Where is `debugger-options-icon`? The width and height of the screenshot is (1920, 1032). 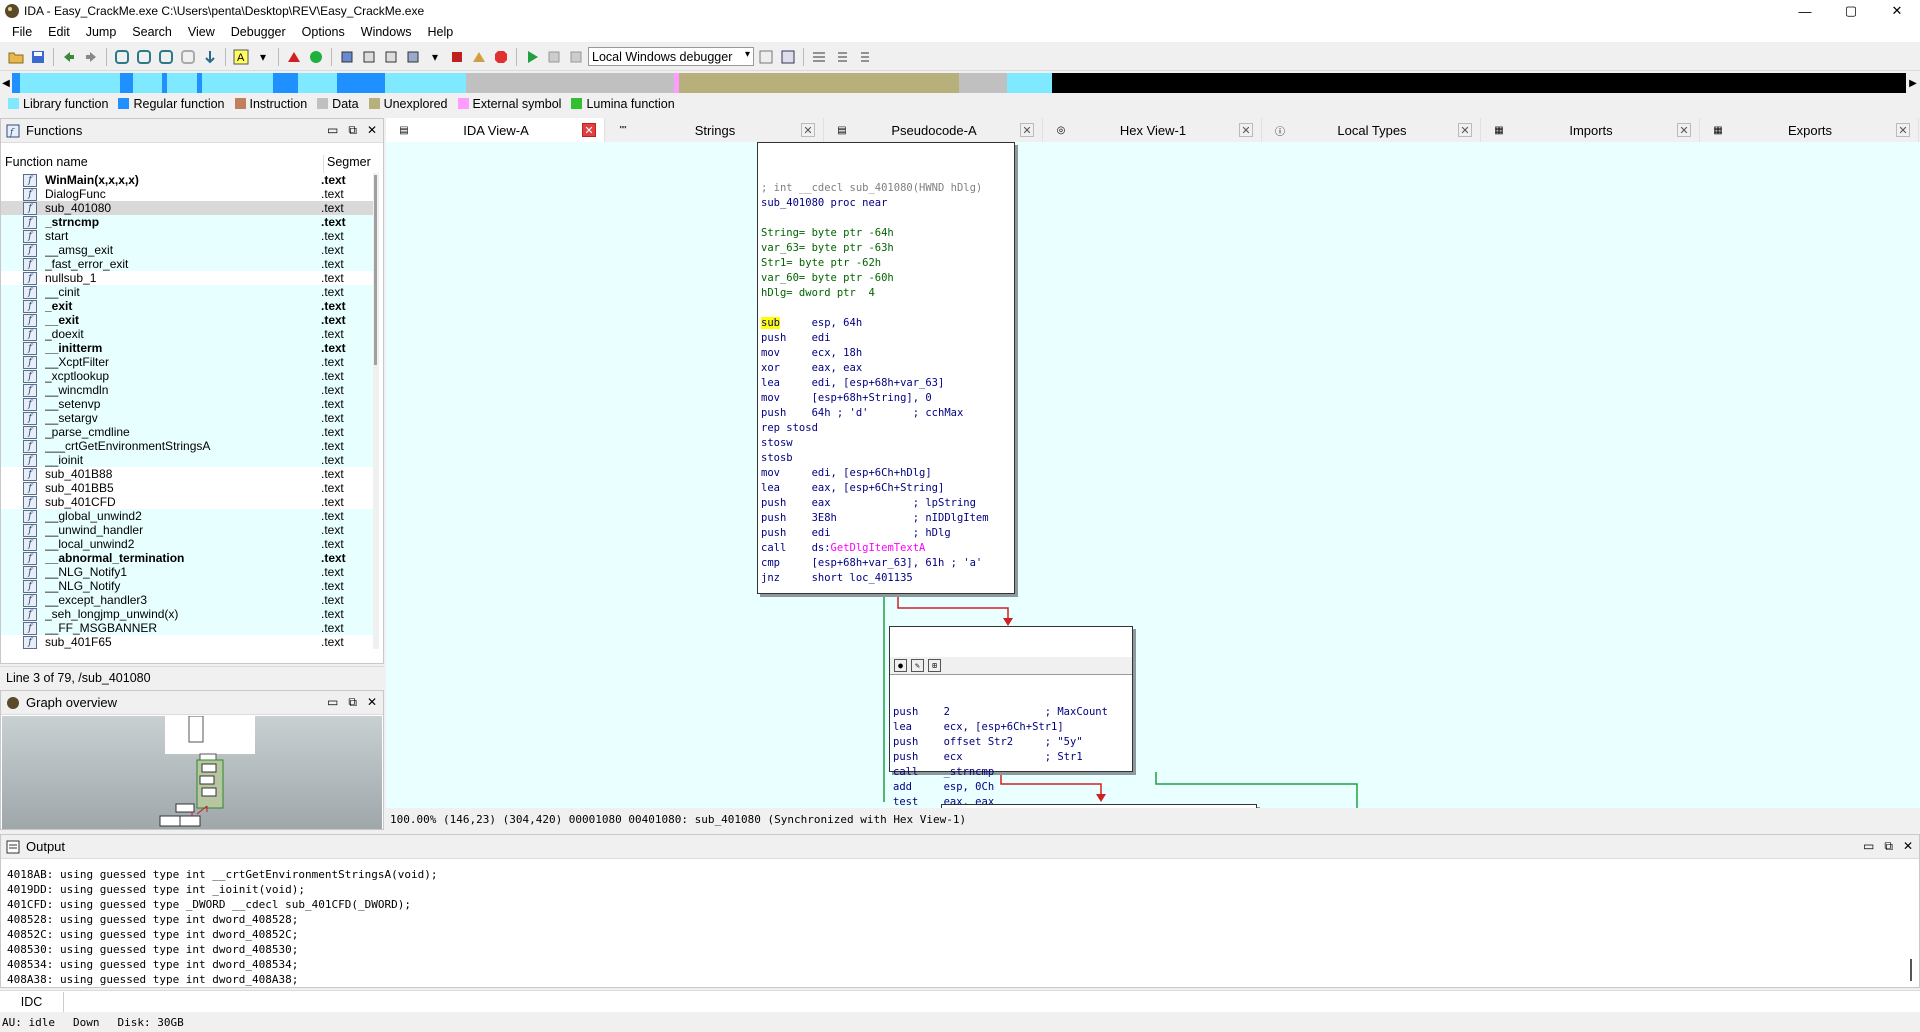
debugger-options-icon is located at coordinates (766, 57).